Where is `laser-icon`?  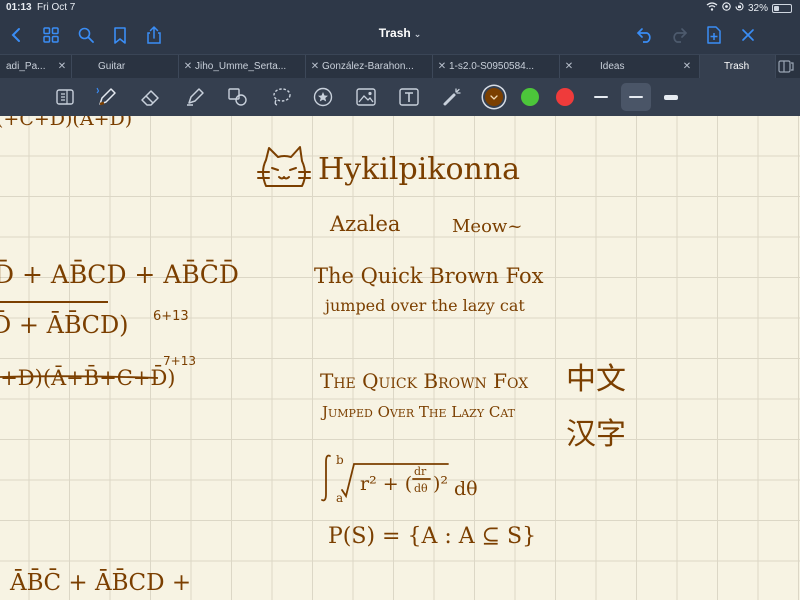
laser-icon is located at coordinates (452, 97).